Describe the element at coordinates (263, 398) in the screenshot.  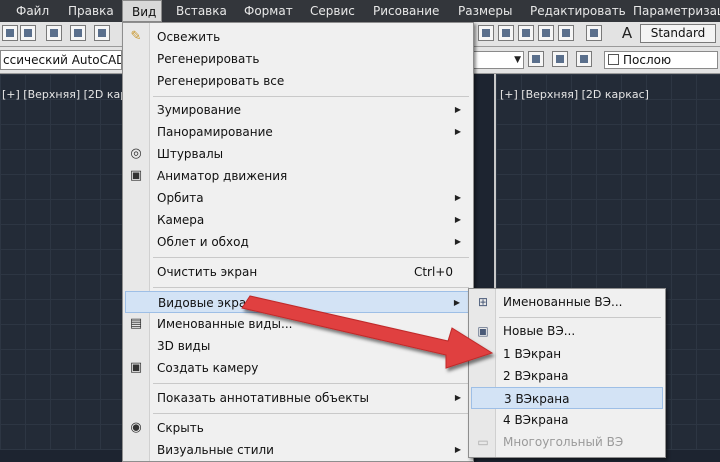
I see `menu-item-label: Показать аннотативные объекты` at that location.